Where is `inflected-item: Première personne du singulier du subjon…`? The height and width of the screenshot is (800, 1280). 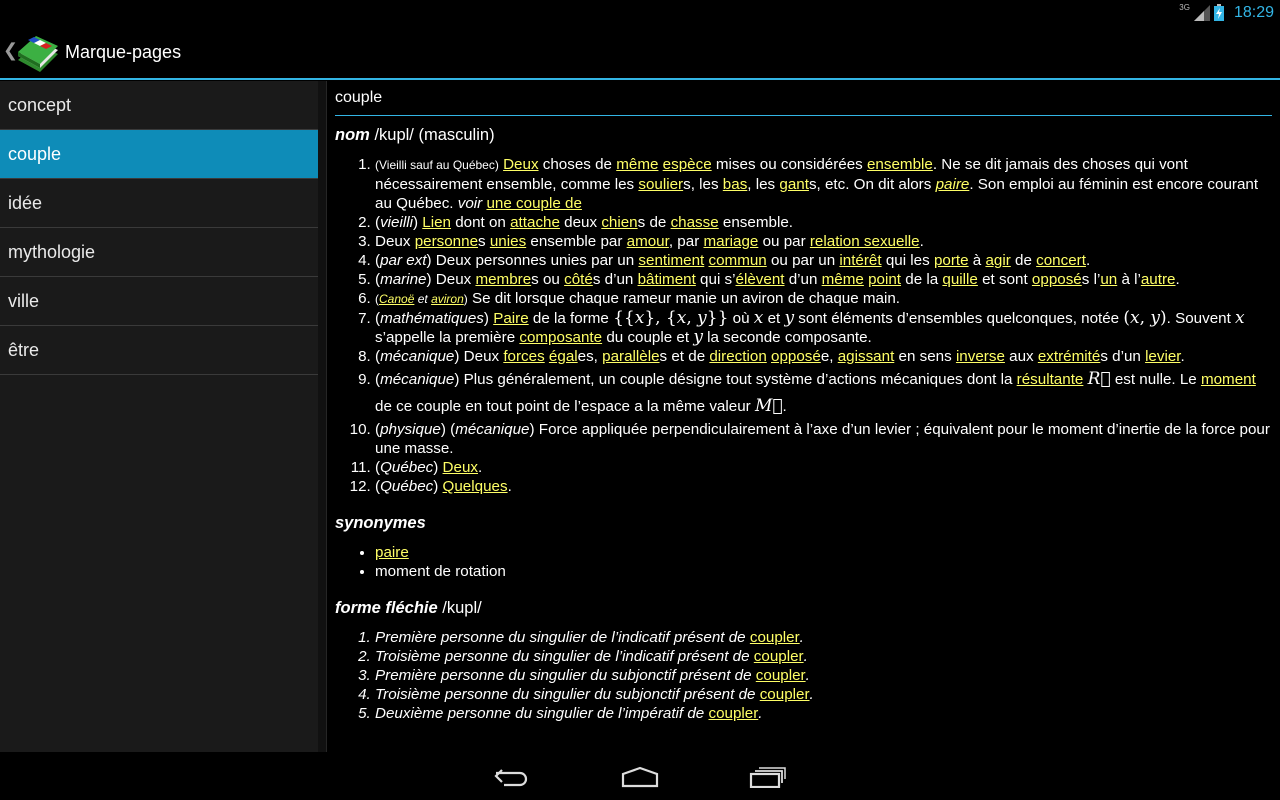
inflected-item: Première personne du singulier du subjon… is located at coordinates (823, 675).